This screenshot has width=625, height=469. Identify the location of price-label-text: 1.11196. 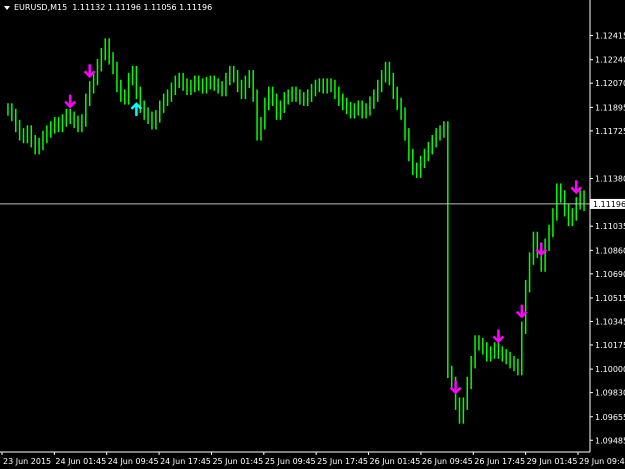
(609, 204).